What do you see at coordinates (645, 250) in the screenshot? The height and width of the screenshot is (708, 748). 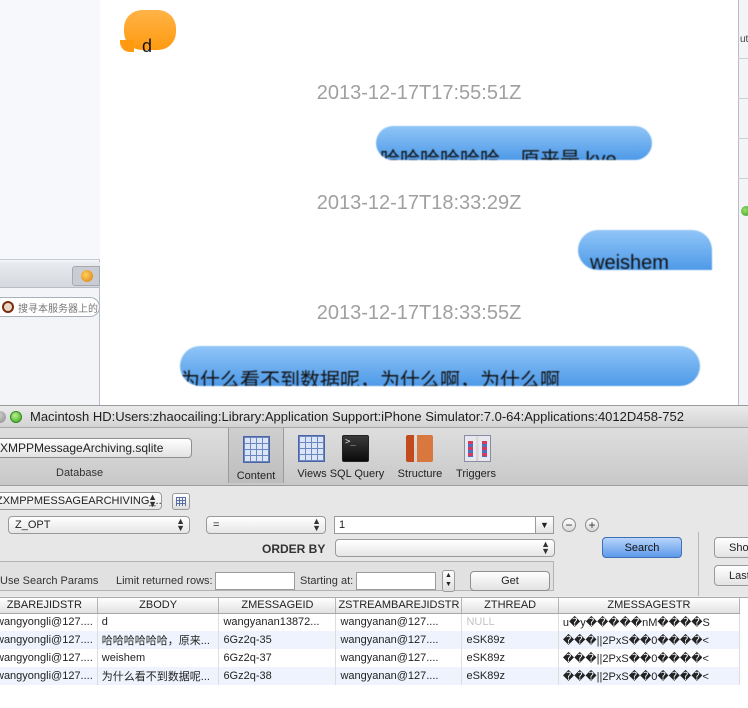 I see `outgoing-message-bubble: weishem` at bounding box center [645, 250].